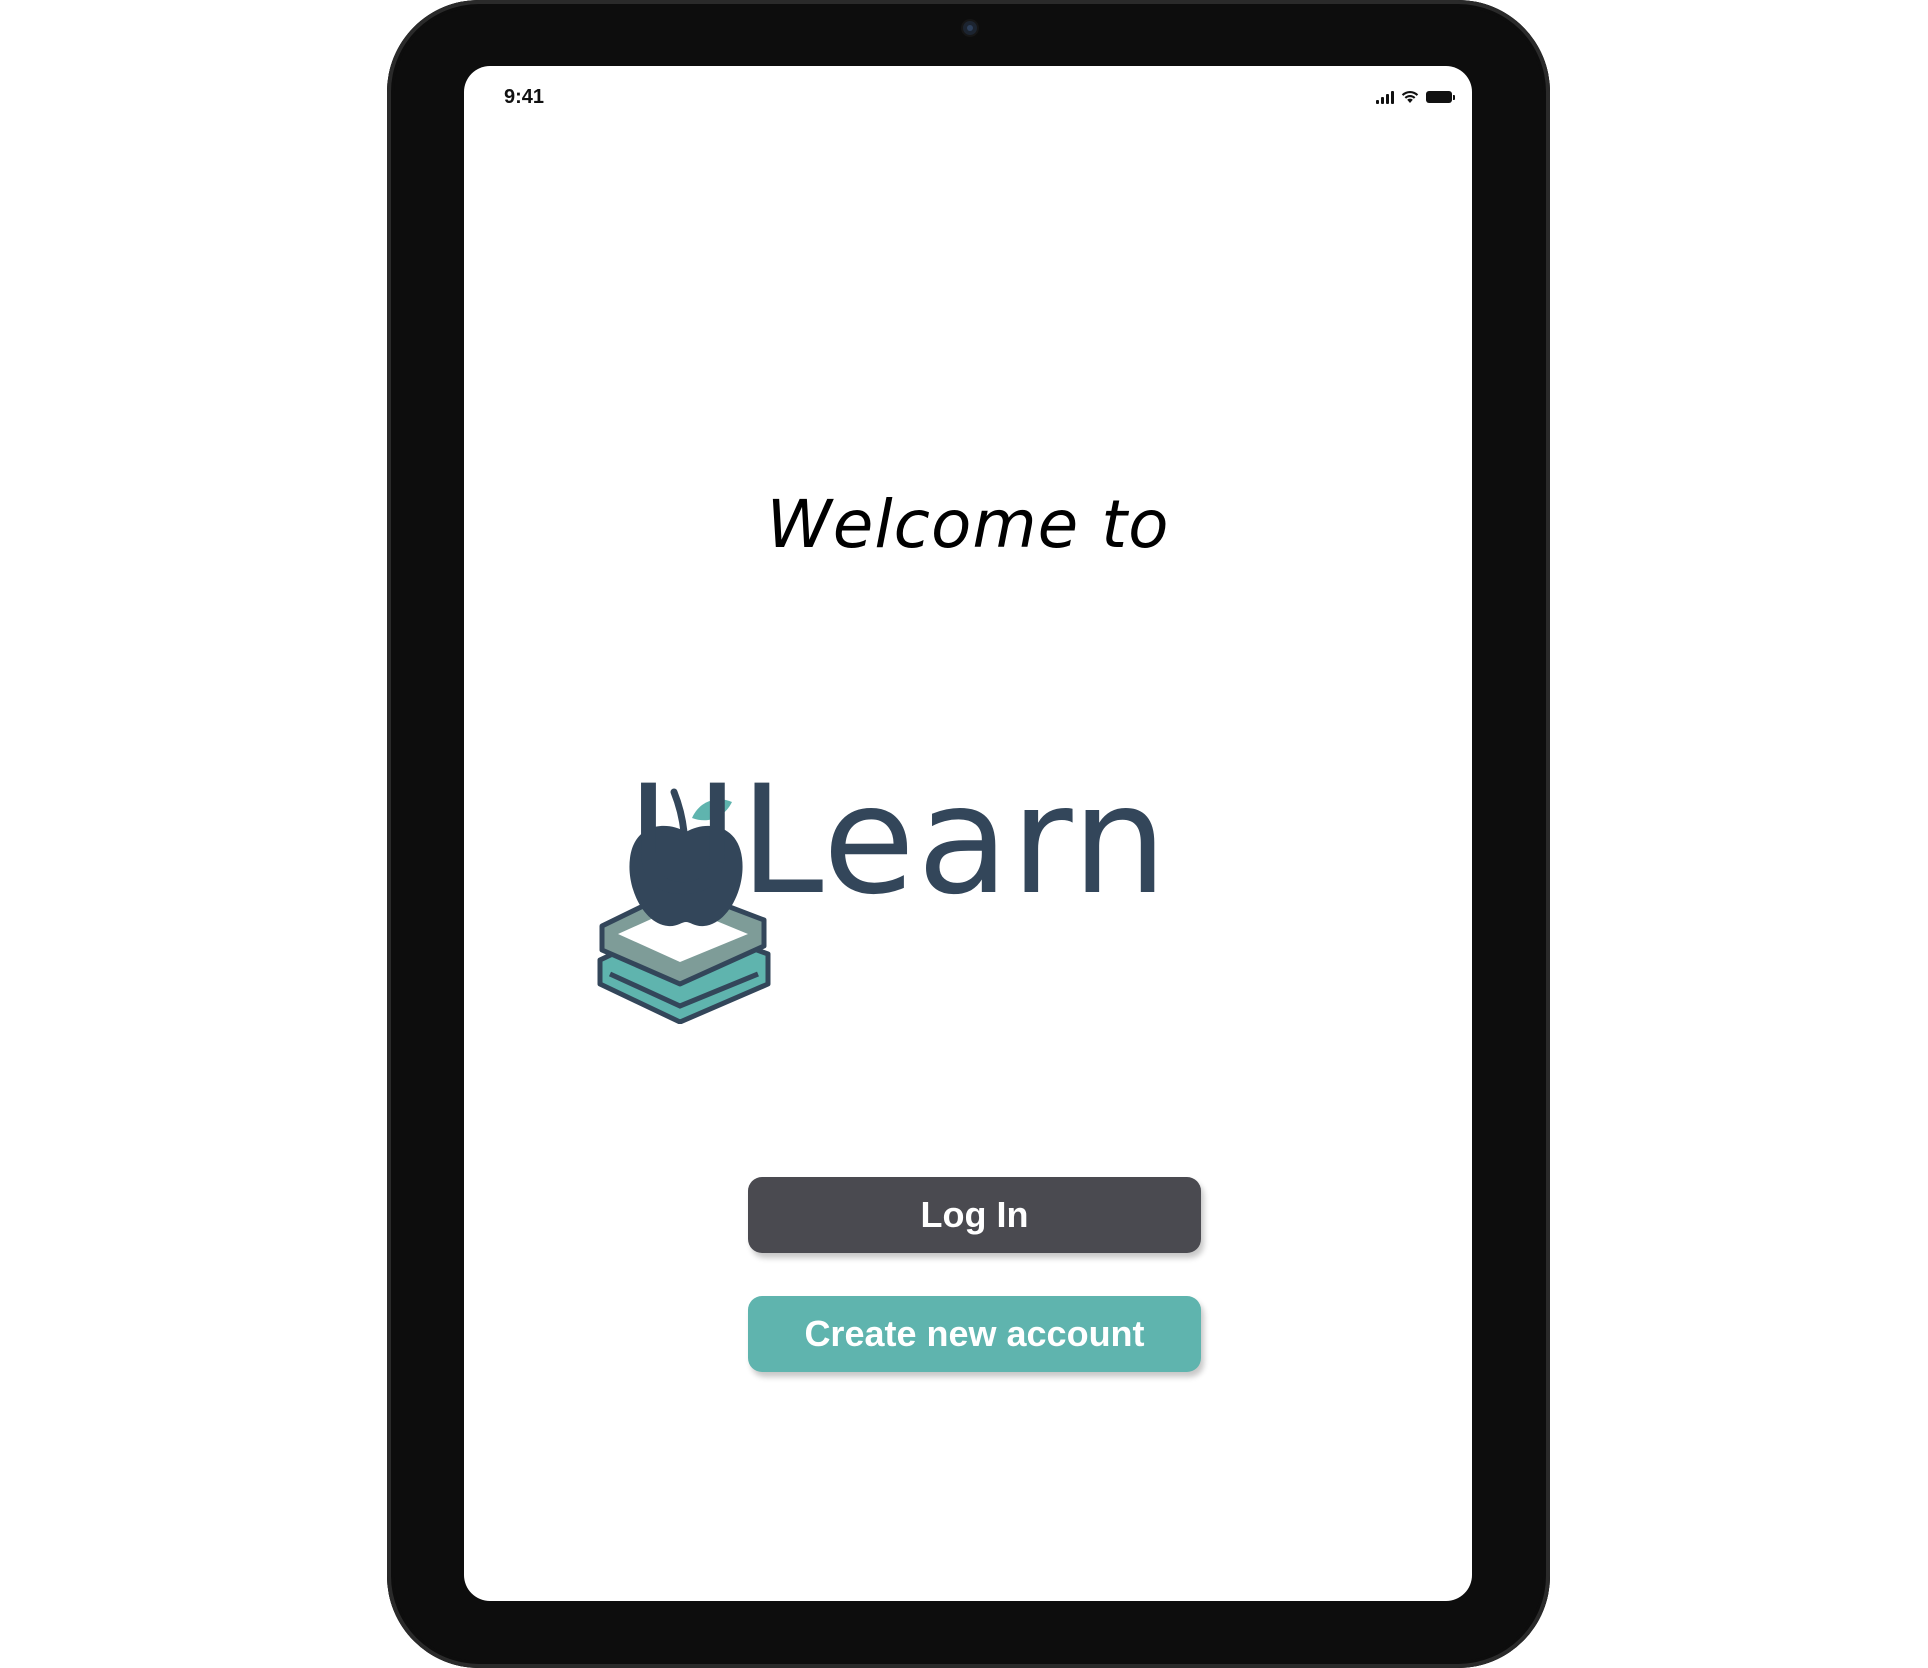 The image size is (1928, 1668). I want to click on status-bar-time: 9:41, so click(524, 97).